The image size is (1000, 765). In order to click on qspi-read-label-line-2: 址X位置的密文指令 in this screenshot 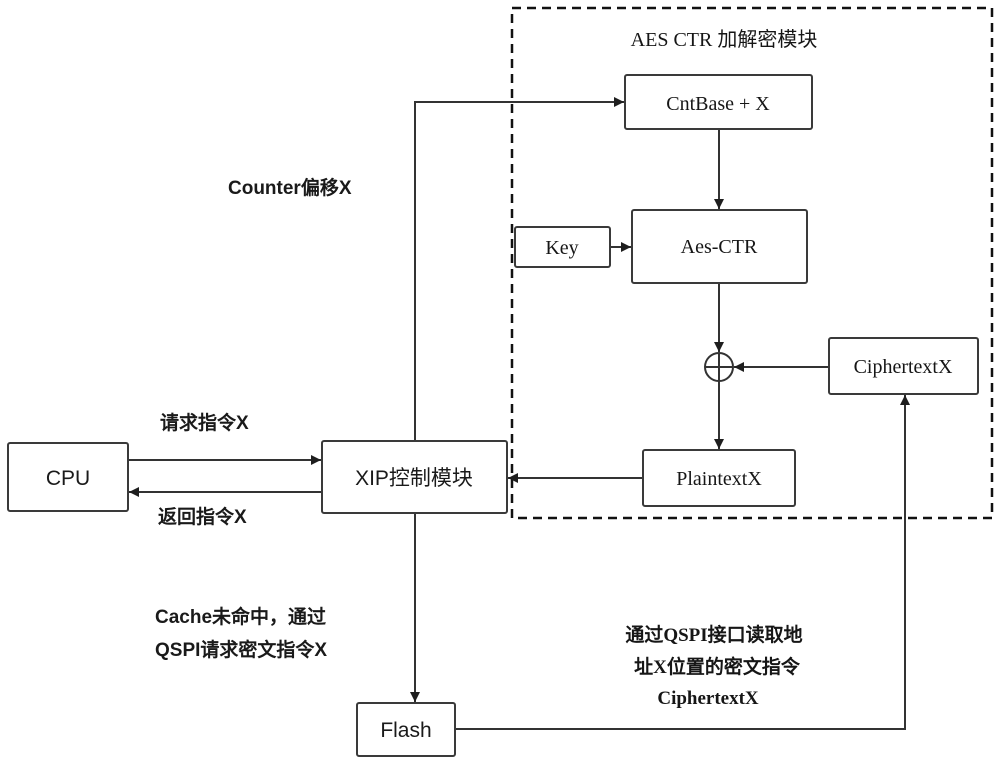, I will do `click(717, 666)`.